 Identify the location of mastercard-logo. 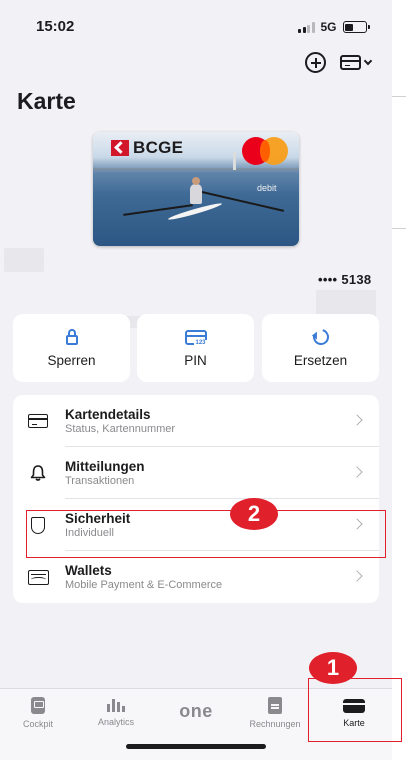
(267, 151).